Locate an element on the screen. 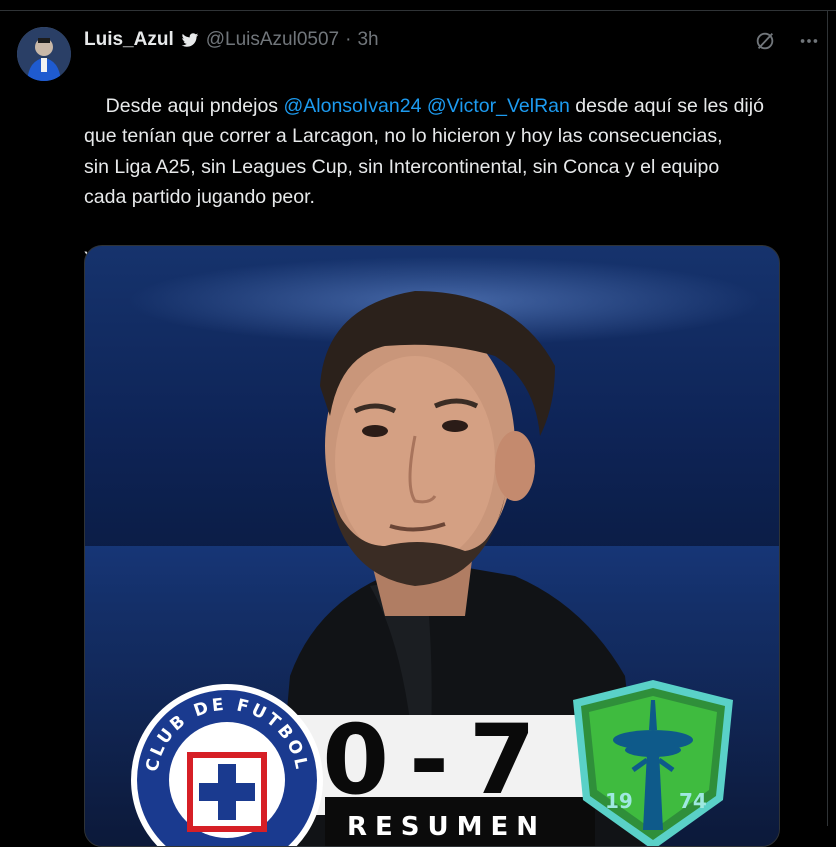 Image resolution: width=836 pixels, height=847 pixels. grok-button is located at coordinates (765, 41).